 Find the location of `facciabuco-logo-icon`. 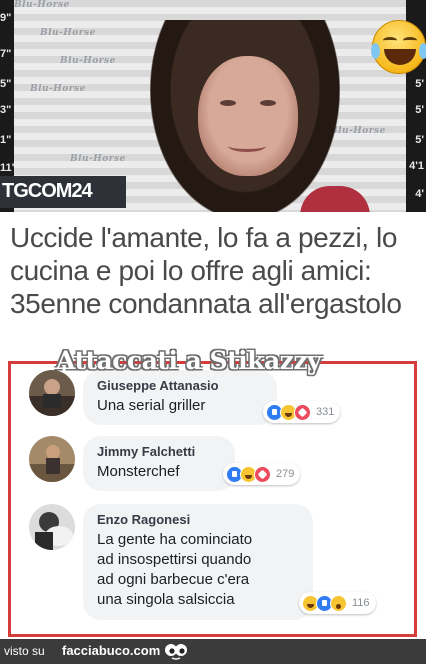

facciabuco-logo-icon is located at coordinates (176, 652).